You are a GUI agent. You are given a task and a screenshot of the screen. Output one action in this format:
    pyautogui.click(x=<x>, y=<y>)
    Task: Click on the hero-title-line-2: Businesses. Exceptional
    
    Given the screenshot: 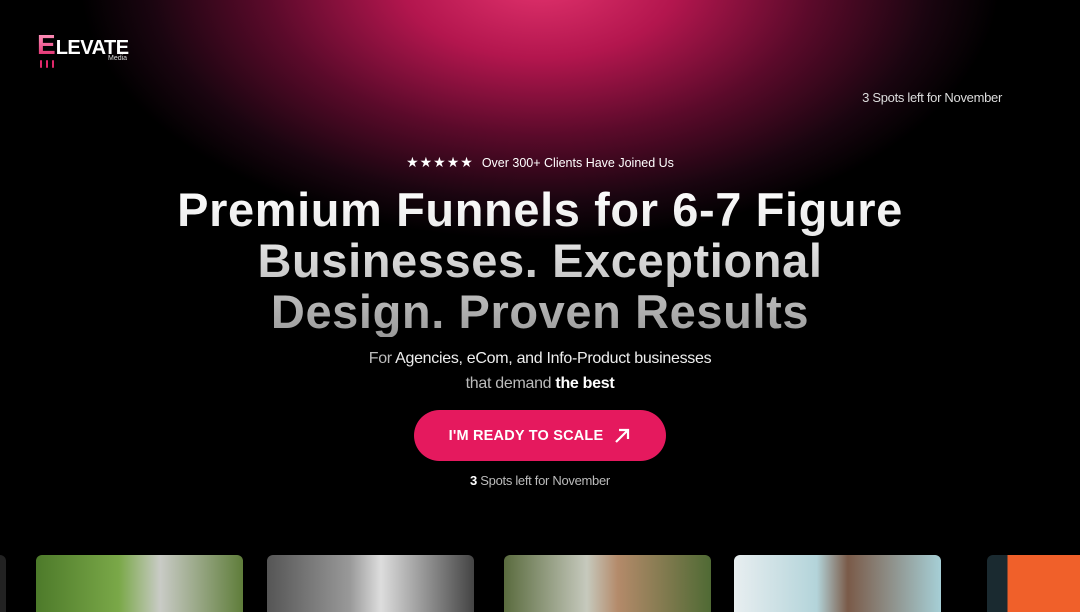 What is the action you would take?
    pyautogui.click(x=540, y=260)
    